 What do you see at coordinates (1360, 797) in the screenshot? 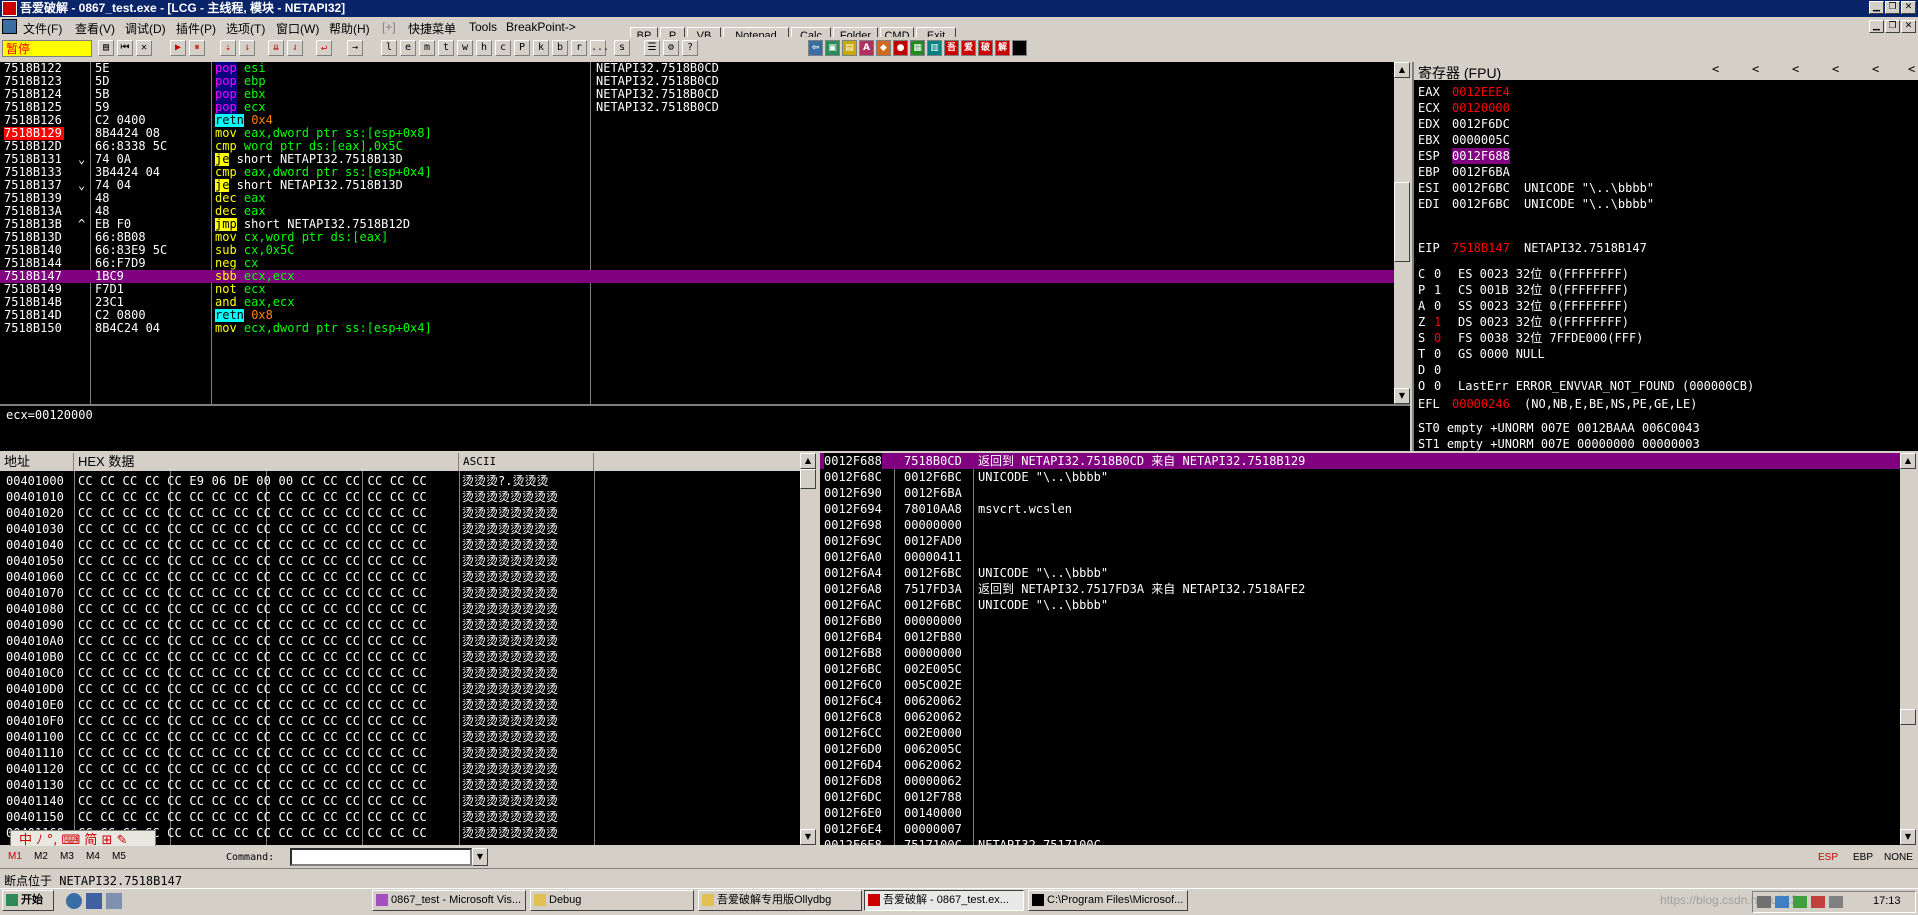
I see `stack-row: 0012F6DC 0012F788` at bounding box center [1360, 797].